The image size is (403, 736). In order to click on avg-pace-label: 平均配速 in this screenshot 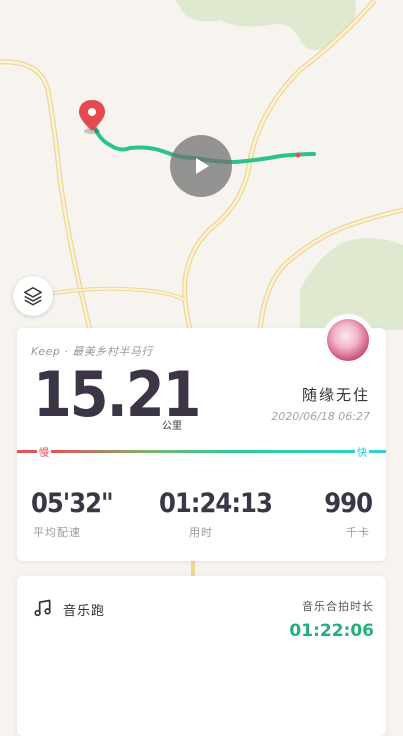, I will do `click(57, 532)`.